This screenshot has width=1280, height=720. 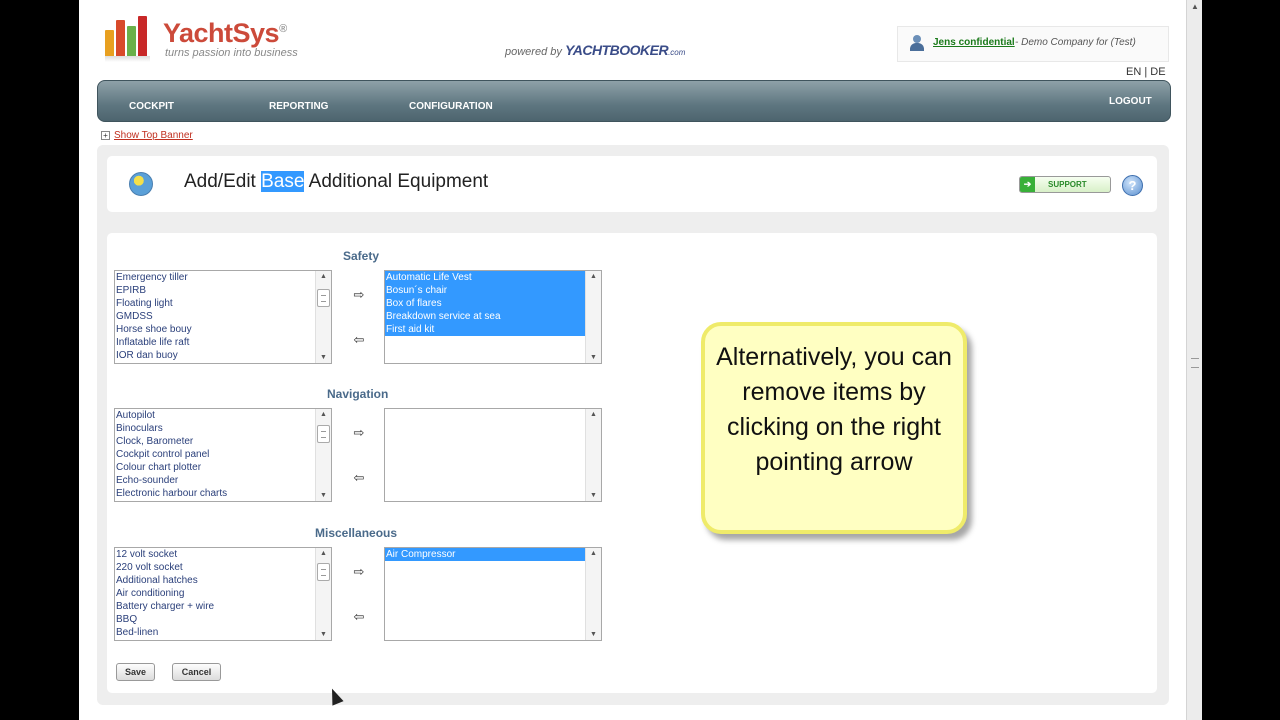 I want to click on list-item: Inflatable life raft, so click(x=223, y=342).